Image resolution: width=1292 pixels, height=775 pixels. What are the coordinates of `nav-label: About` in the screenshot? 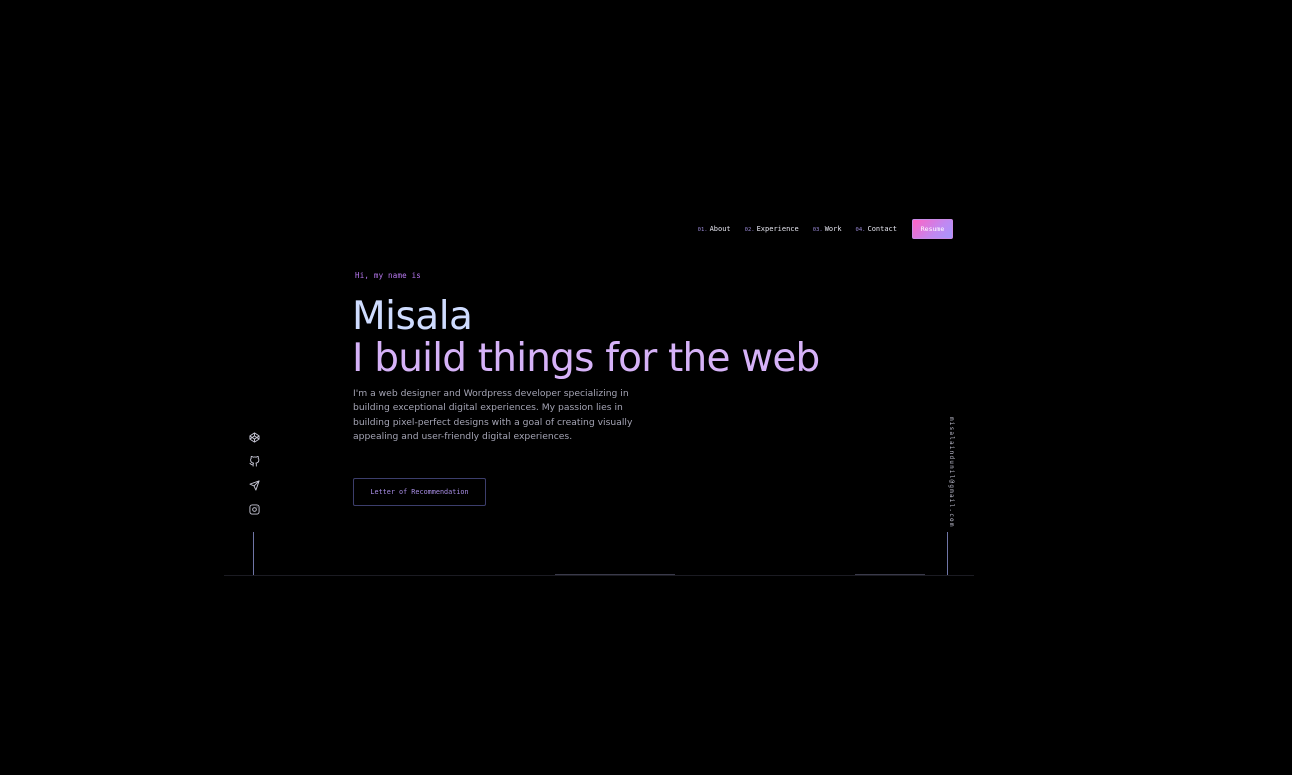 It's located at (720, 229).